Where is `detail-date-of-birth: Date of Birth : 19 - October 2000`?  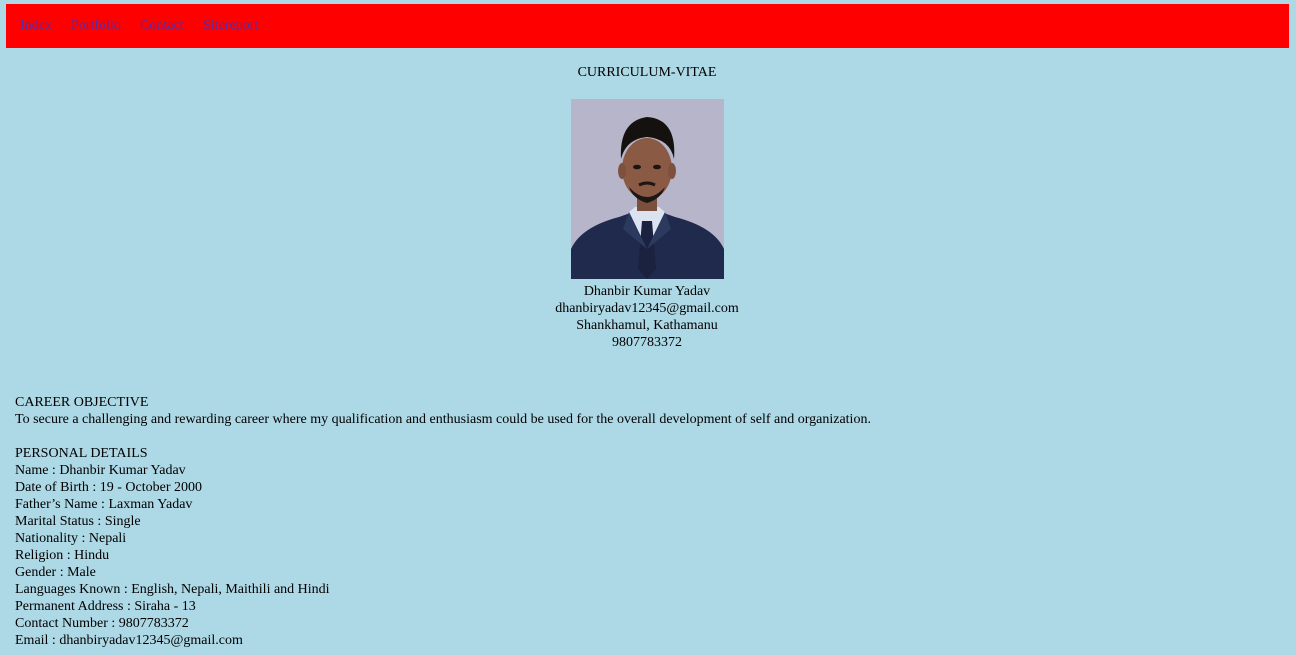 detail-date-of-birth: Date of Birth : 19 - October 2000 is located at coordinates (109, 487).